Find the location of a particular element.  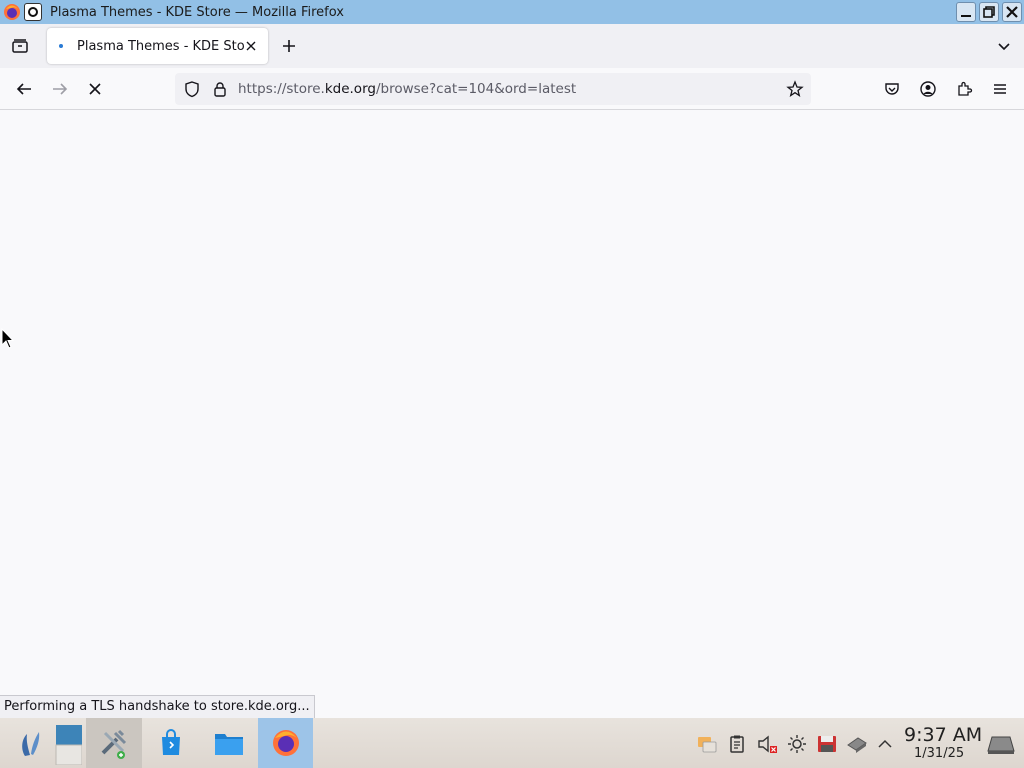

account-icon is located at coordinates (928, 89).